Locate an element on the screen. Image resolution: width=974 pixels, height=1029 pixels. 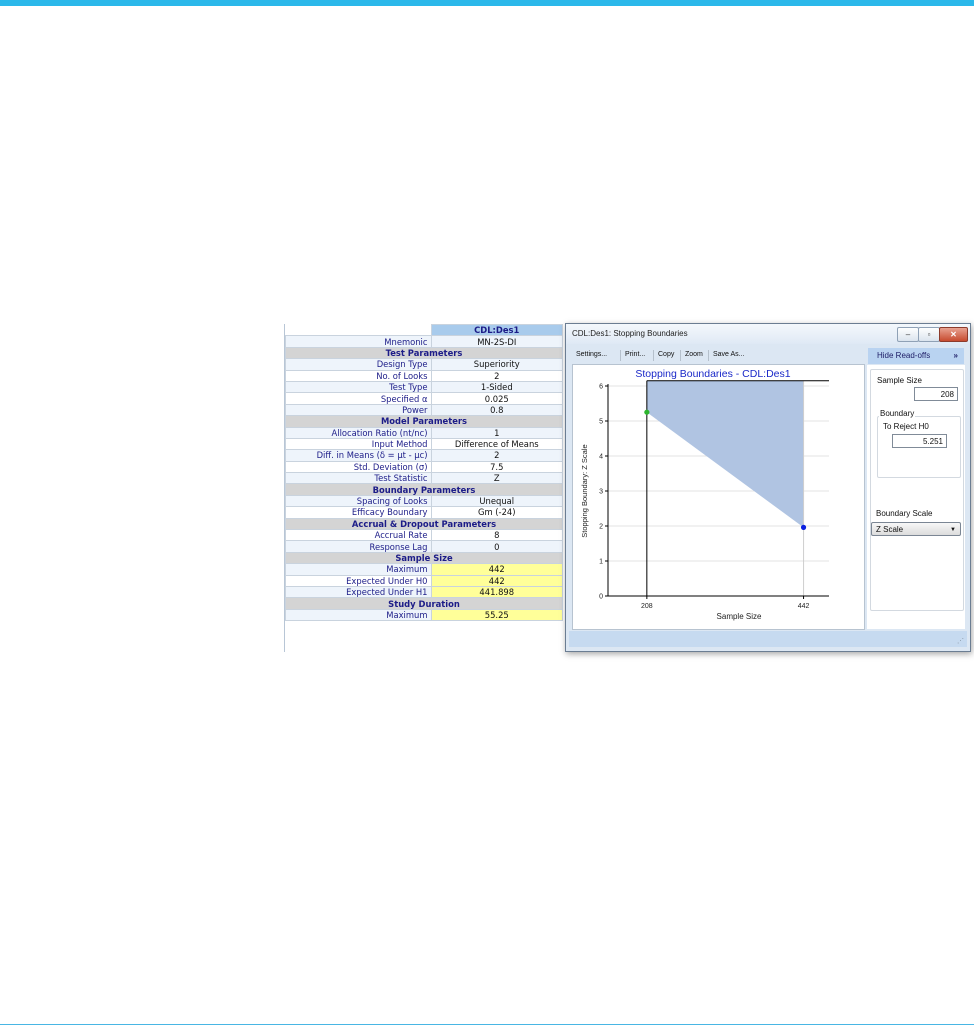
table-row: Allocation Ratio (nt/nc) 1 is located at coordinates (424, 432).